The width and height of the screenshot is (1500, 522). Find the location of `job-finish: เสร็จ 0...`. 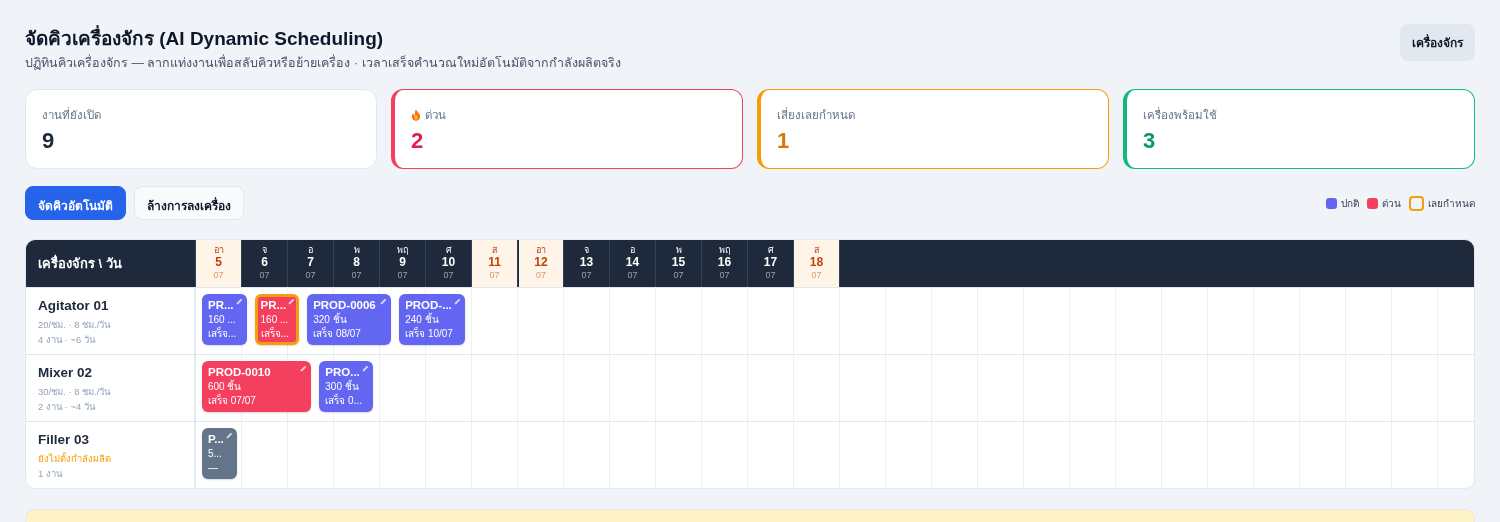

job-finish: เสร็จ 0... is located at coordinates (344, 401).